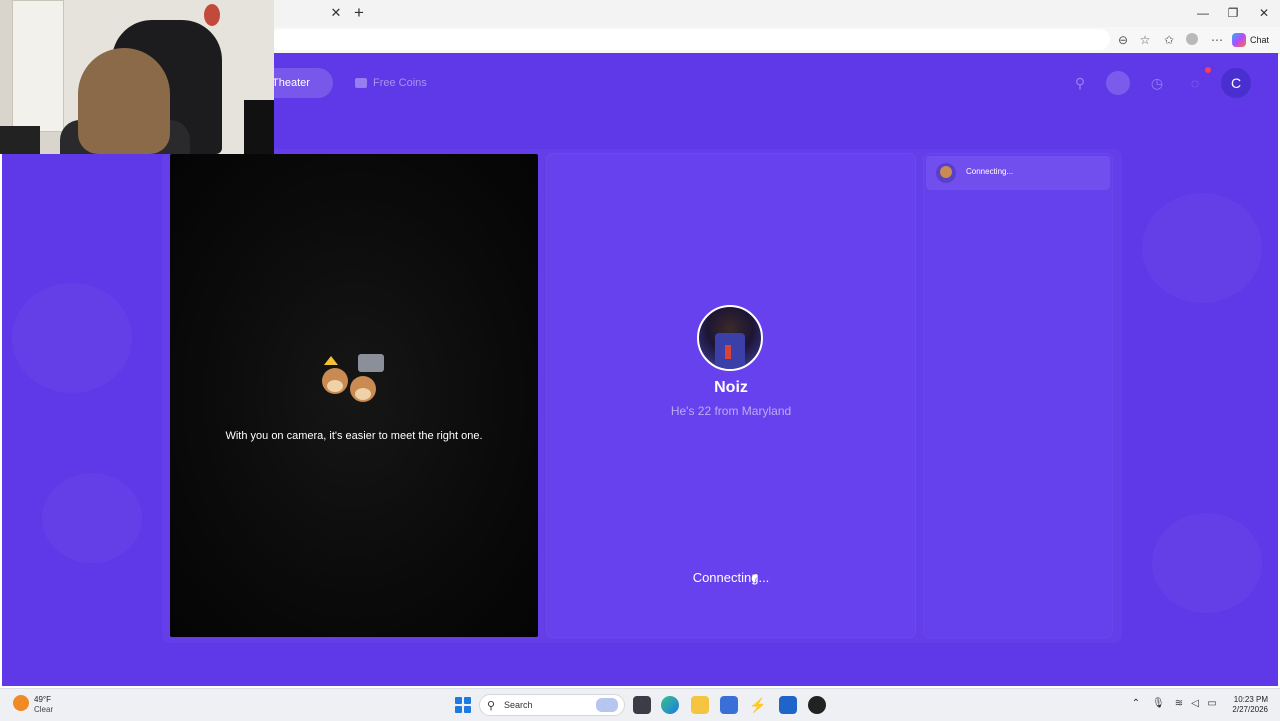 The height and width of the screenshot is (721, 1280). Describe the element at coordinates (42, 699) in the screenshot. I see `weather-temperature: 49°F` at that location.